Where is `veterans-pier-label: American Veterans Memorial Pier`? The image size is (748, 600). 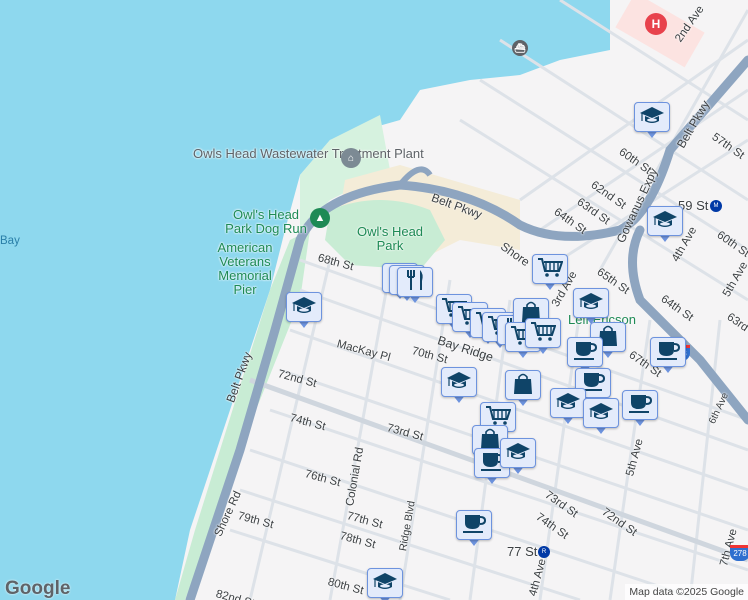
veterans-pier-label: American Veterans Memorial Pier is located at coordinates (245, 268).